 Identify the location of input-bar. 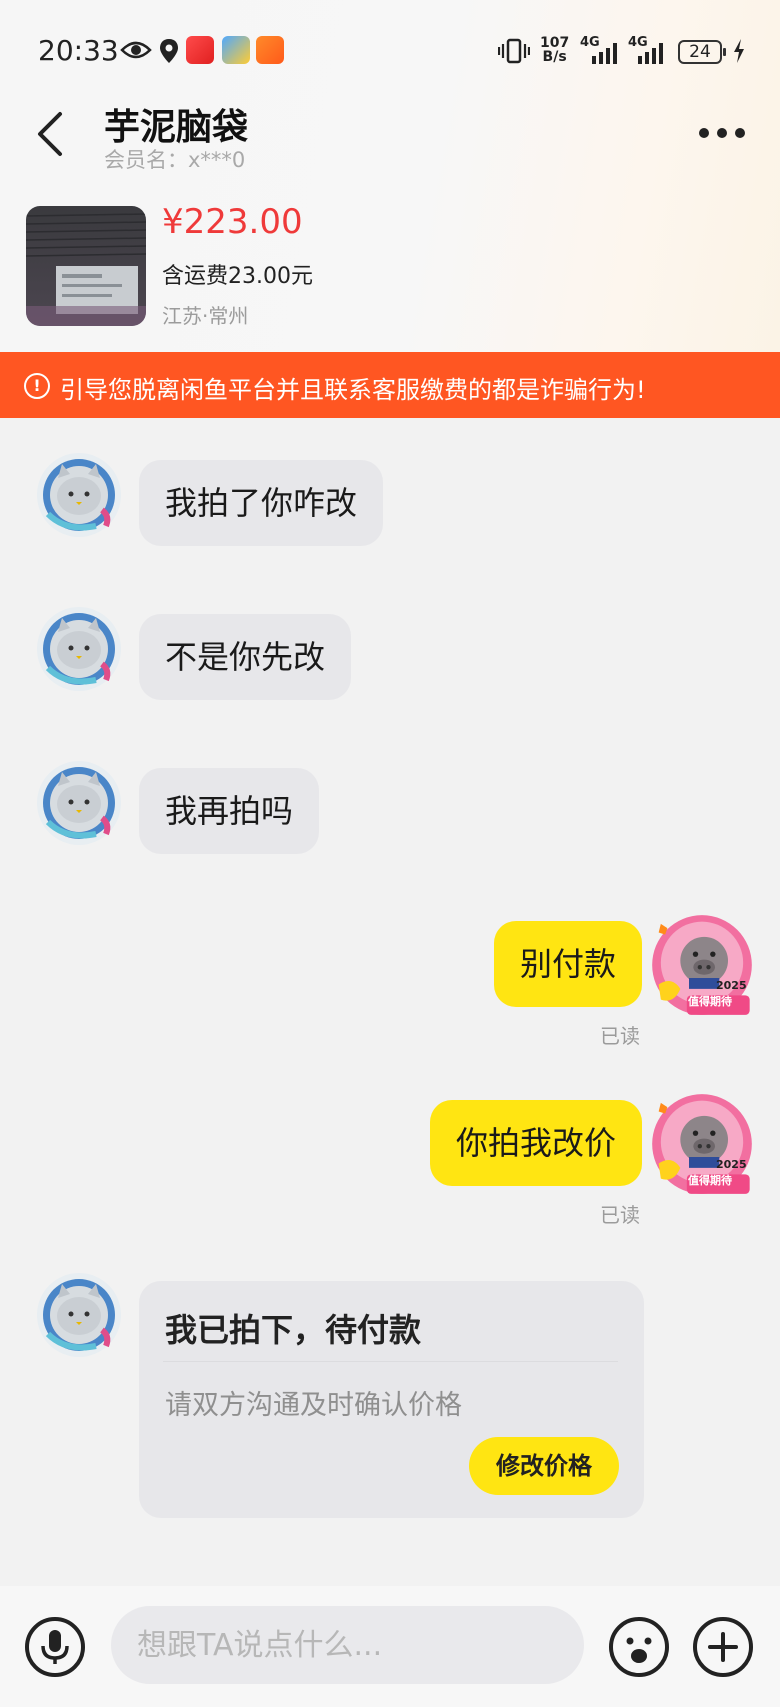
(390, 1646).